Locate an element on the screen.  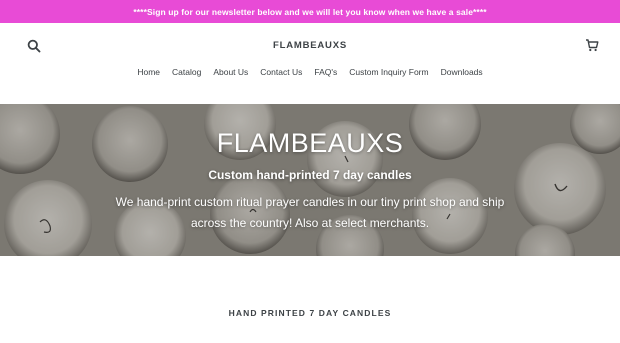
hero-subtitle: Custom hand-printed 7 day candles is located at coordinates (310, 175).